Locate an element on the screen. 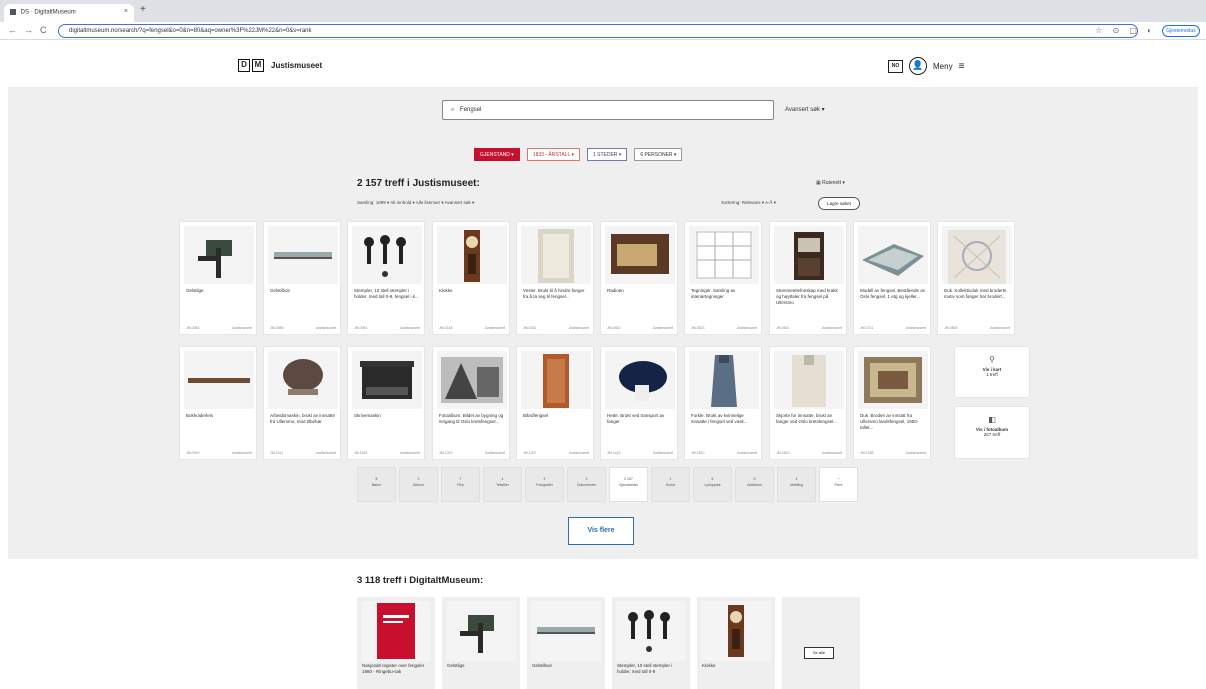 This screenshot has width=1206, height=689. browser-tabbar: DS · DigitaltMuseum × + is located at coordinates (603, 11).